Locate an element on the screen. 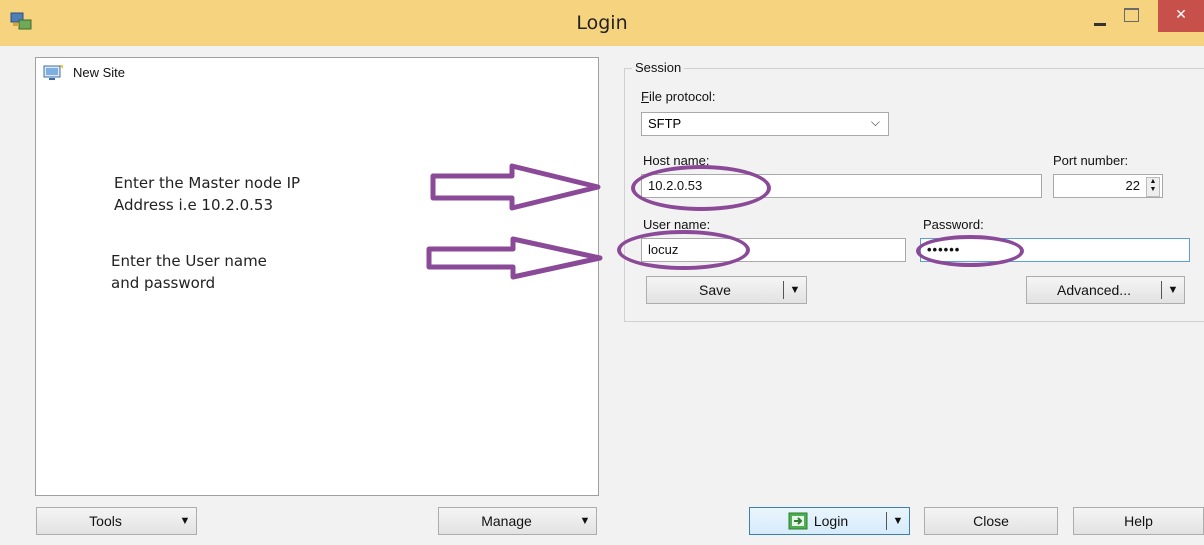  save-button-label: Save is located at coordinates (715, 290).